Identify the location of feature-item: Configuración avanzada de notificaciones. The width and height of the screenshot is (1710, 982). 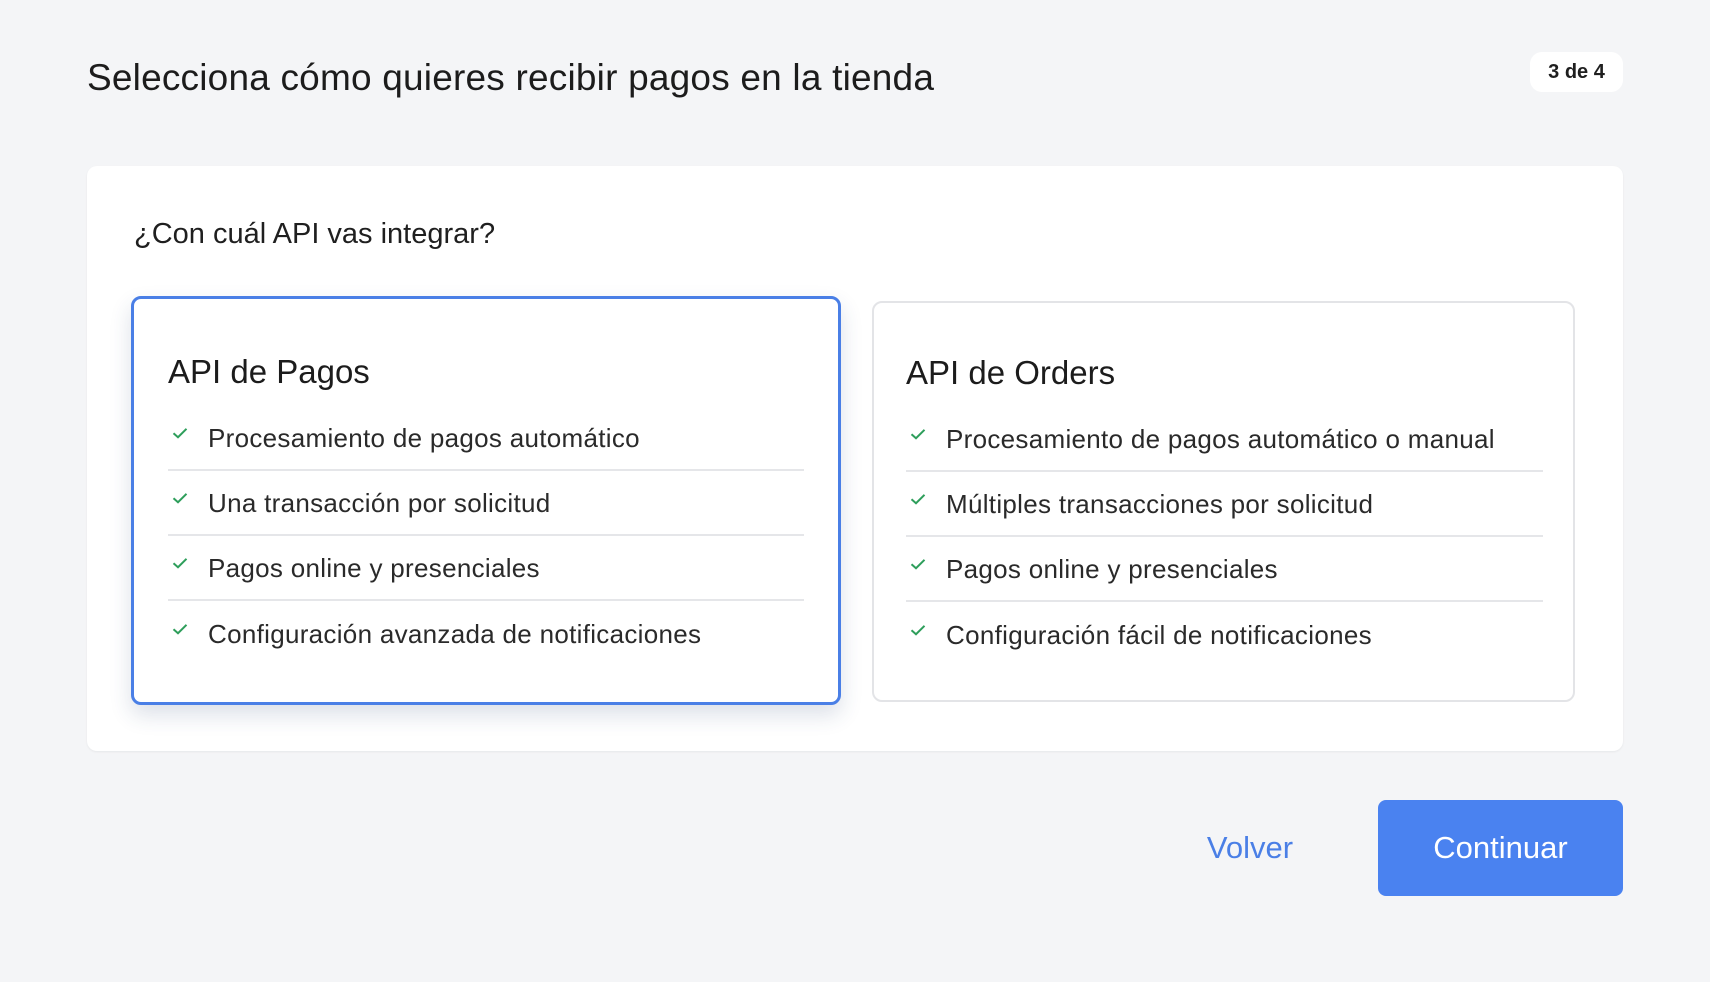
(486, 633).